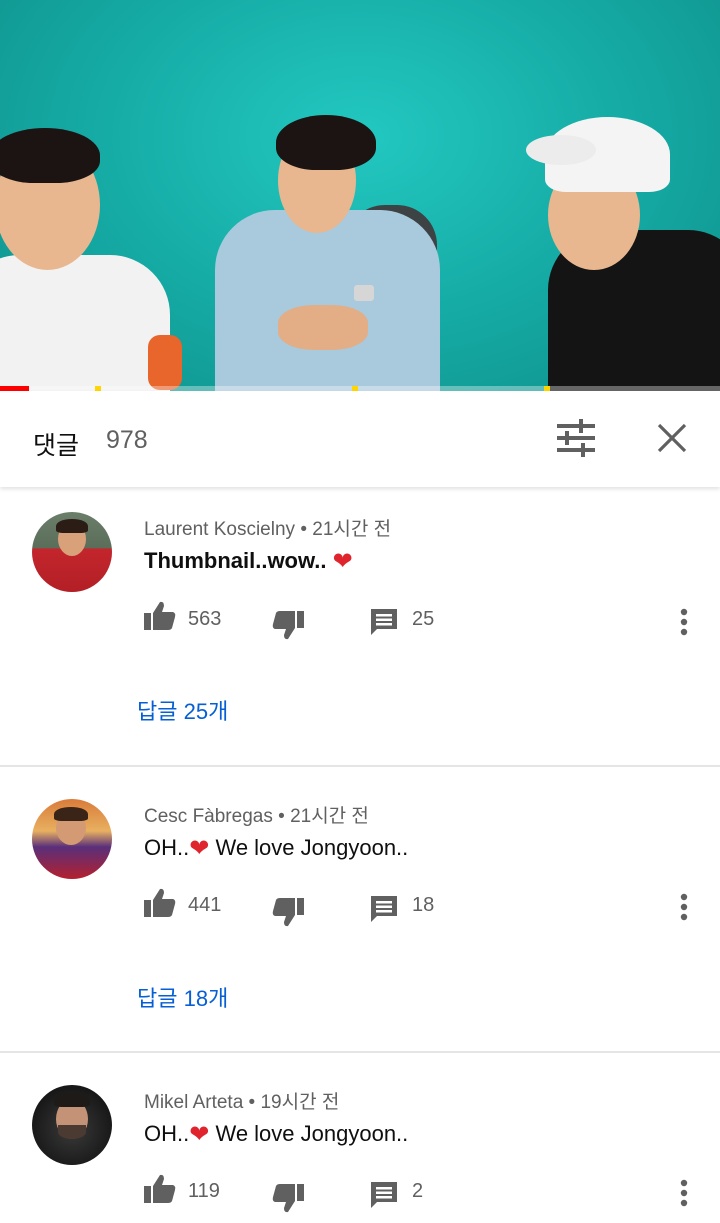  What do you see at coordinates (323, 327) in the screenshot?
I see `person-center-hands` at bounding box center [323, 327].